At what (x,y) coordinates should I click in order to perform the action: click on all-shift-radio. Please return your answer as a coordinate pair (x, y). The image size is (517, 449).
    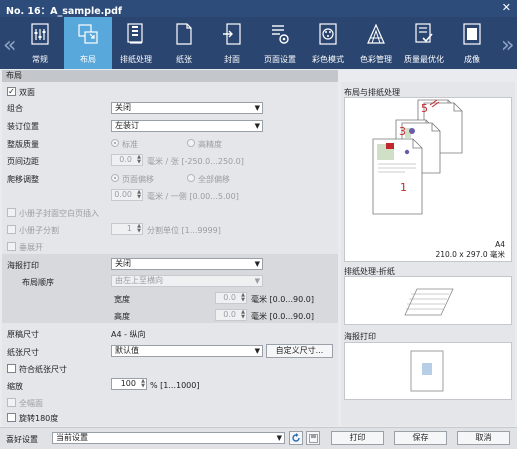
    Looking at the image, I should click on (191, 178).